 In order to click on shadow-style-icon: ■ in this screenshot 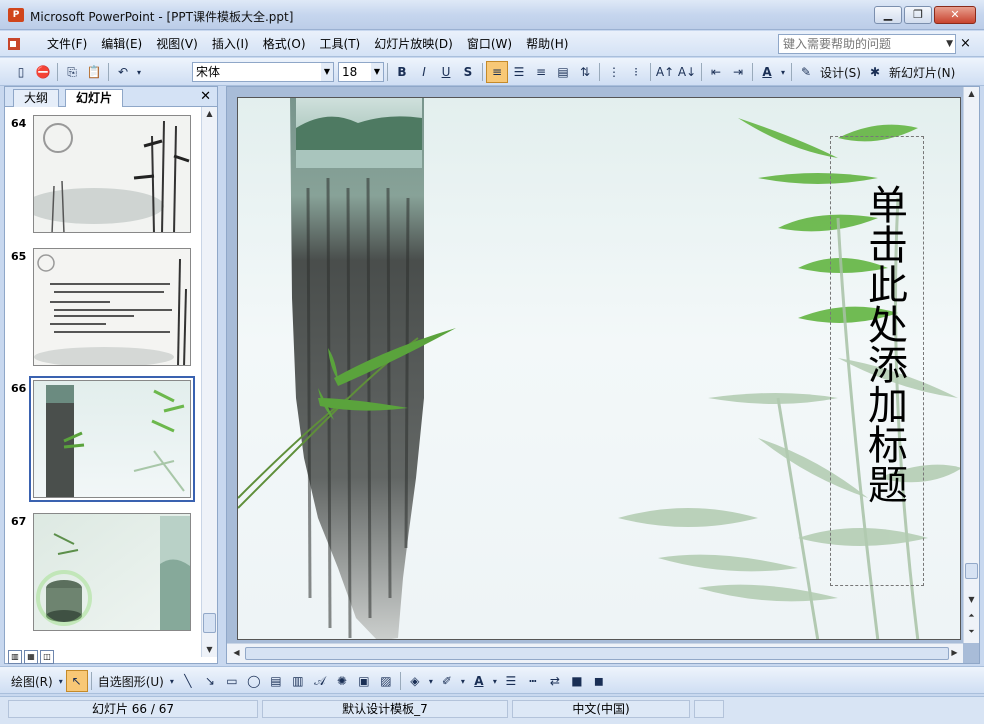, I will do `click(577, 681)`.